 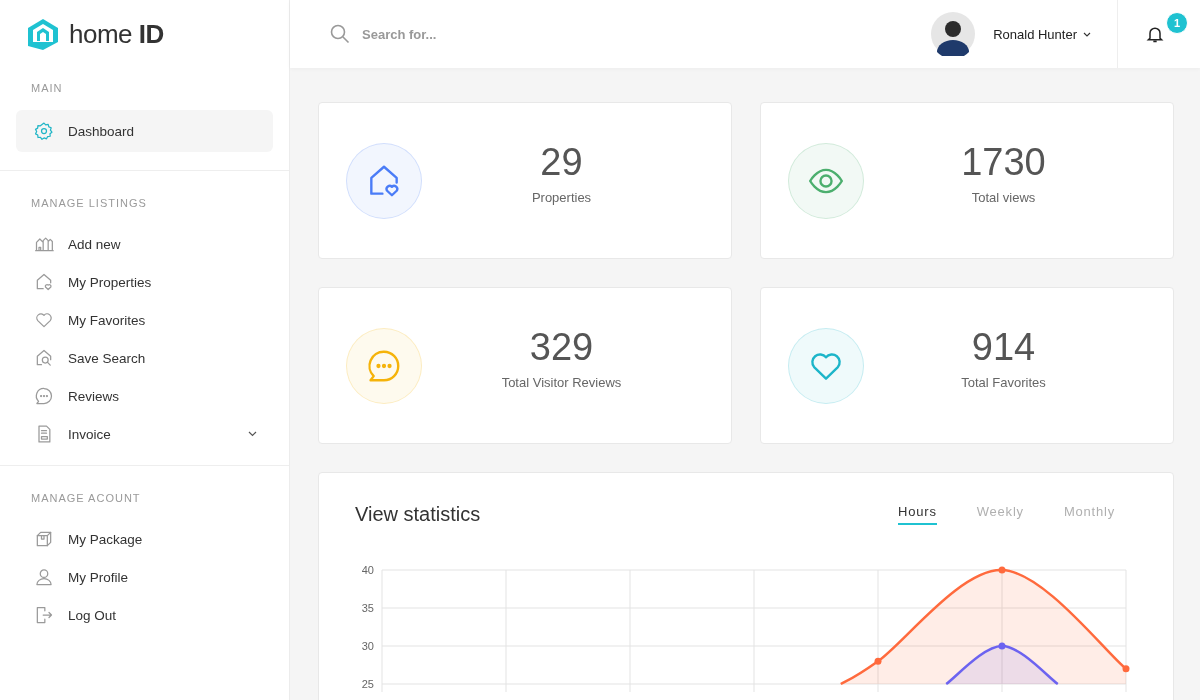 I want to click on nav-item: Save Search, so click(x=144, y=358).